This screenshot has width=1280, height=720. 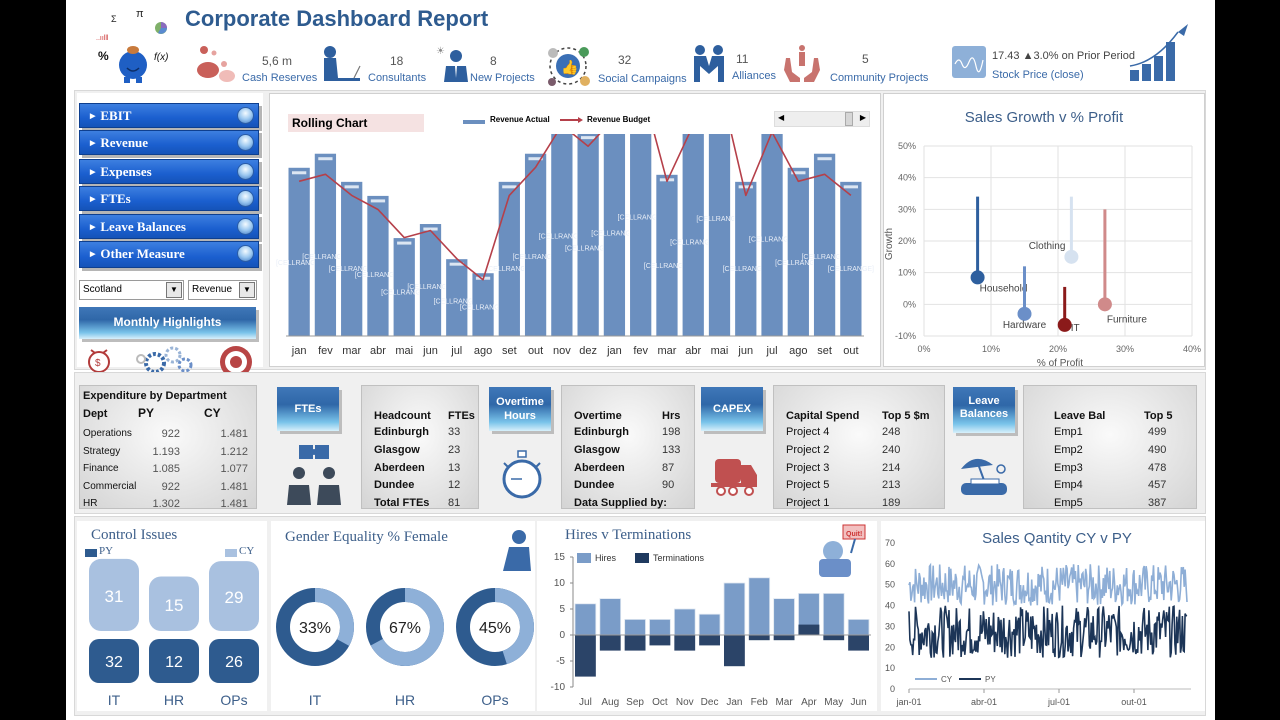 What do you see at coordinates (907, 241) in the screenshot?
I see `y-tick-label: 20%` at bounding box center [907, 241].